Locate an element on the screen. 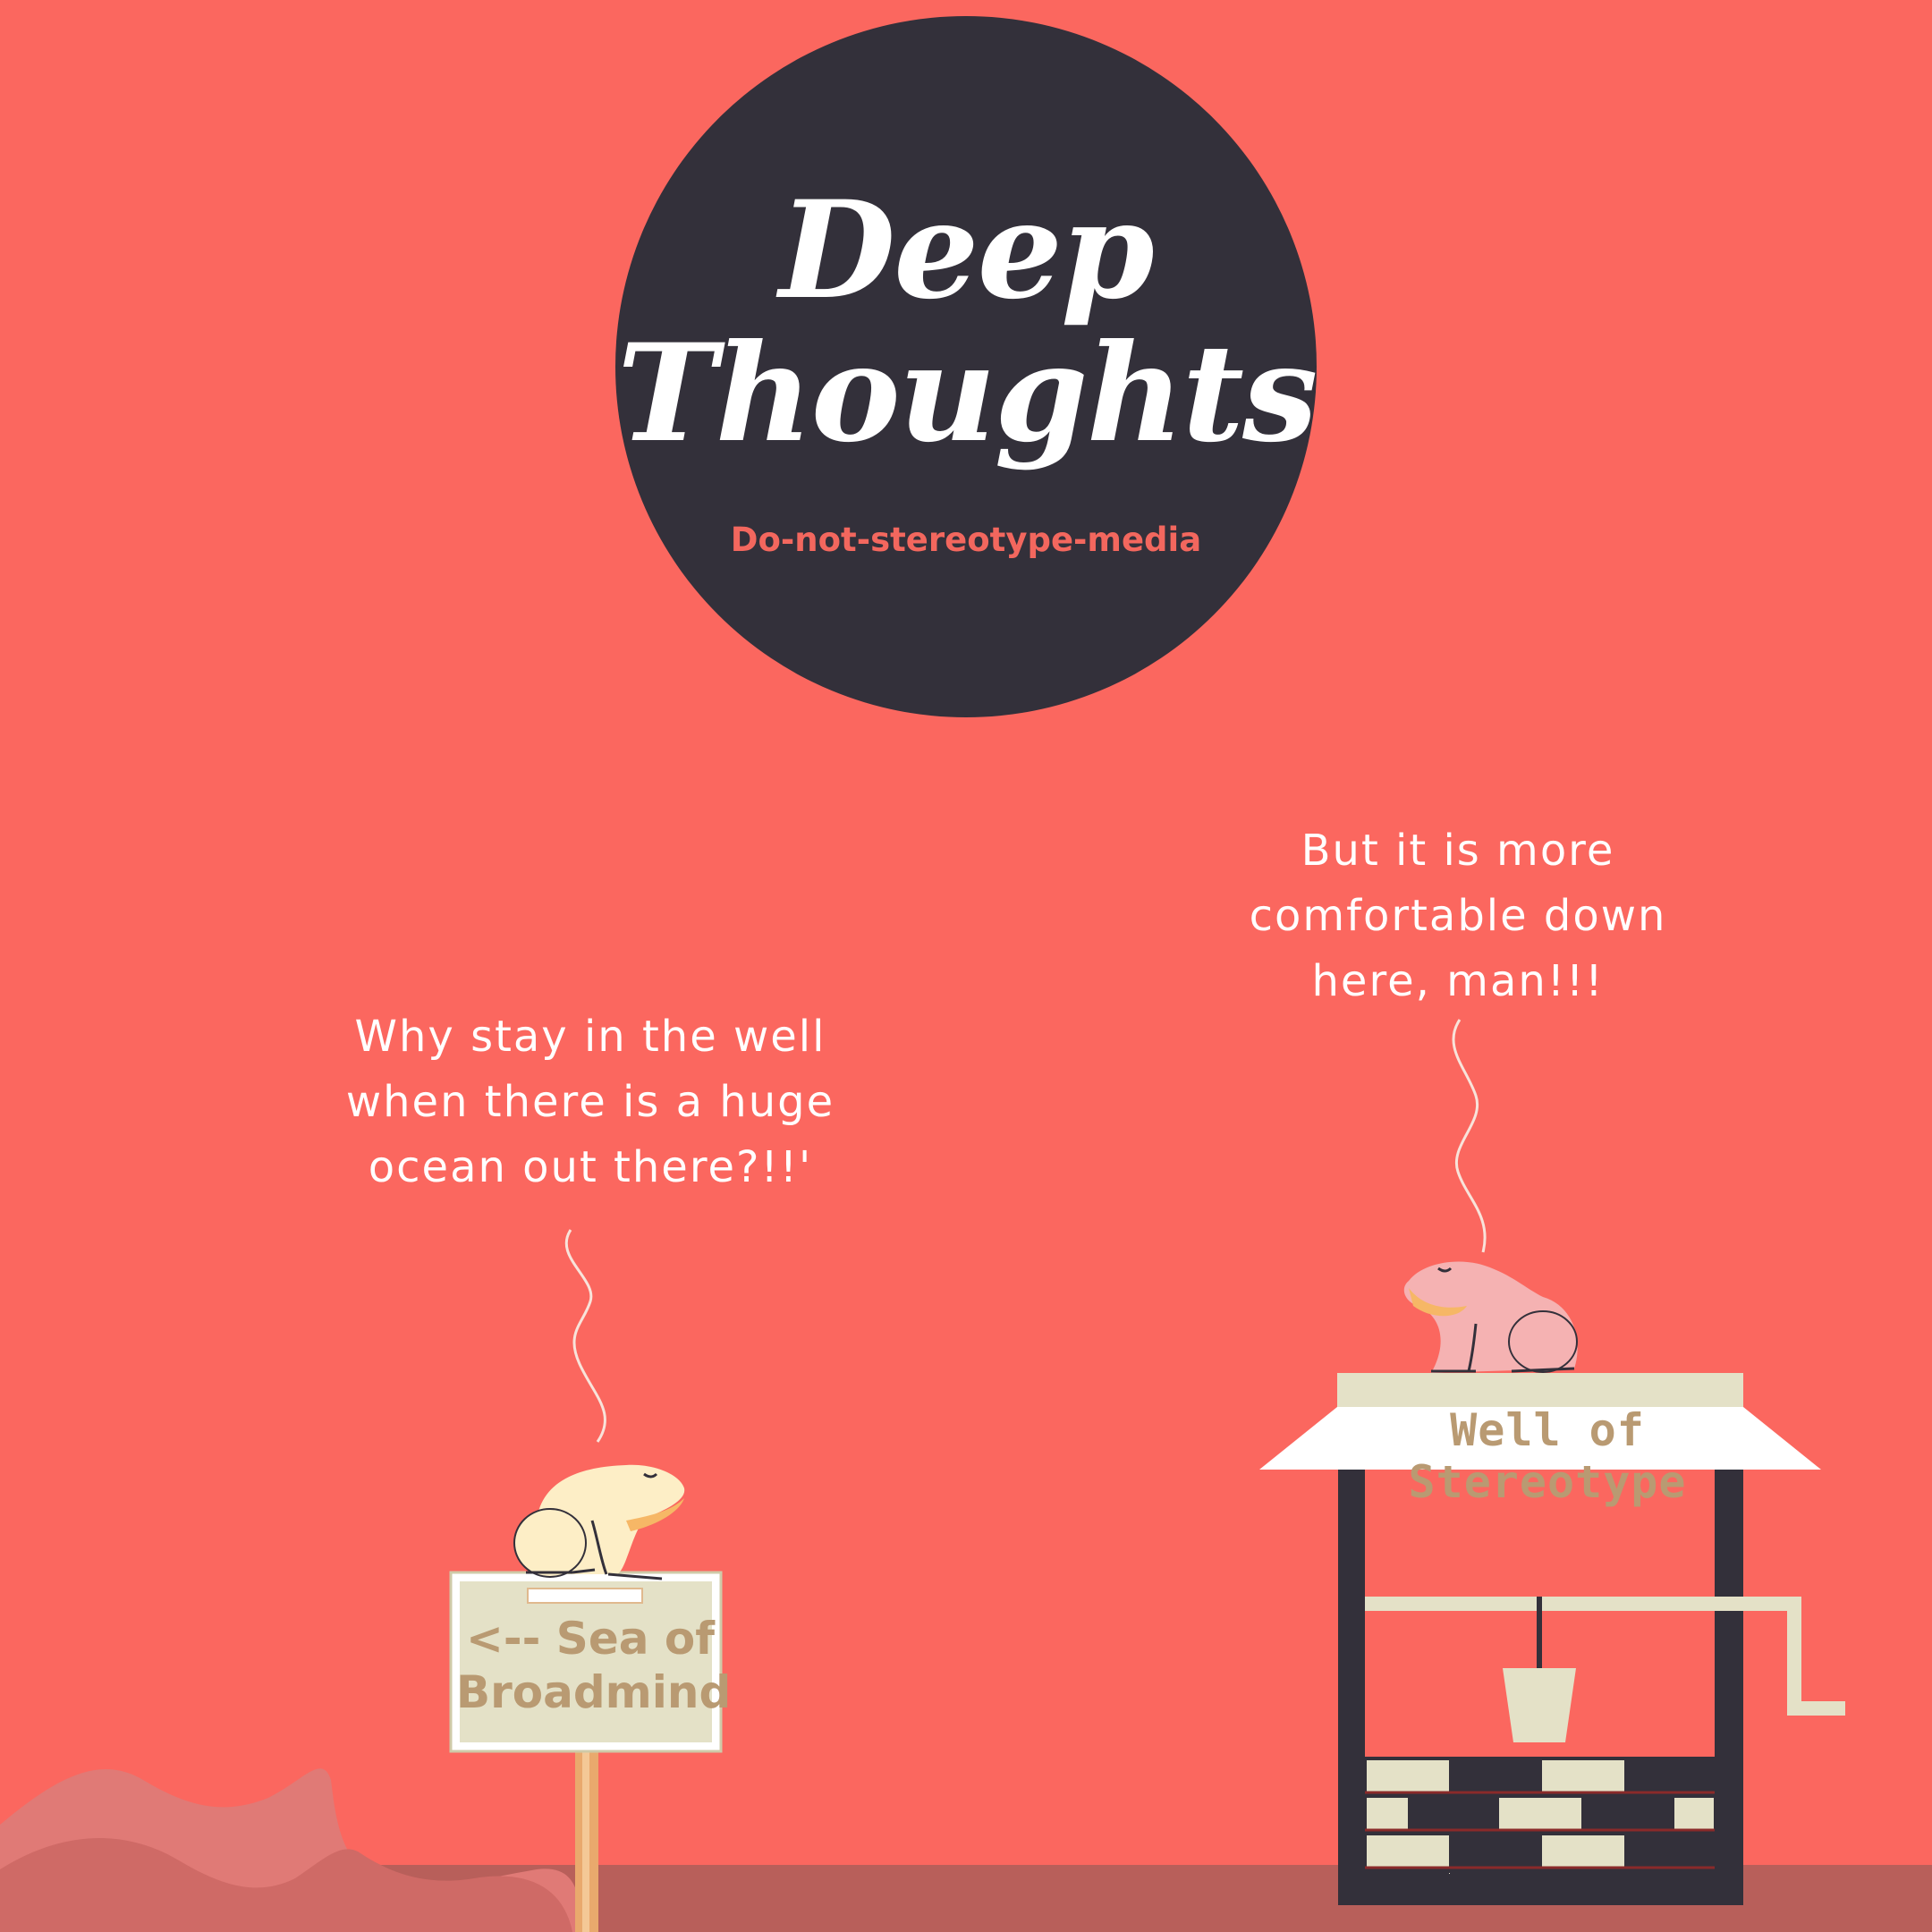 The image size is (1932, 1932). well-roof-top is located at coordinates (1540, 1390).